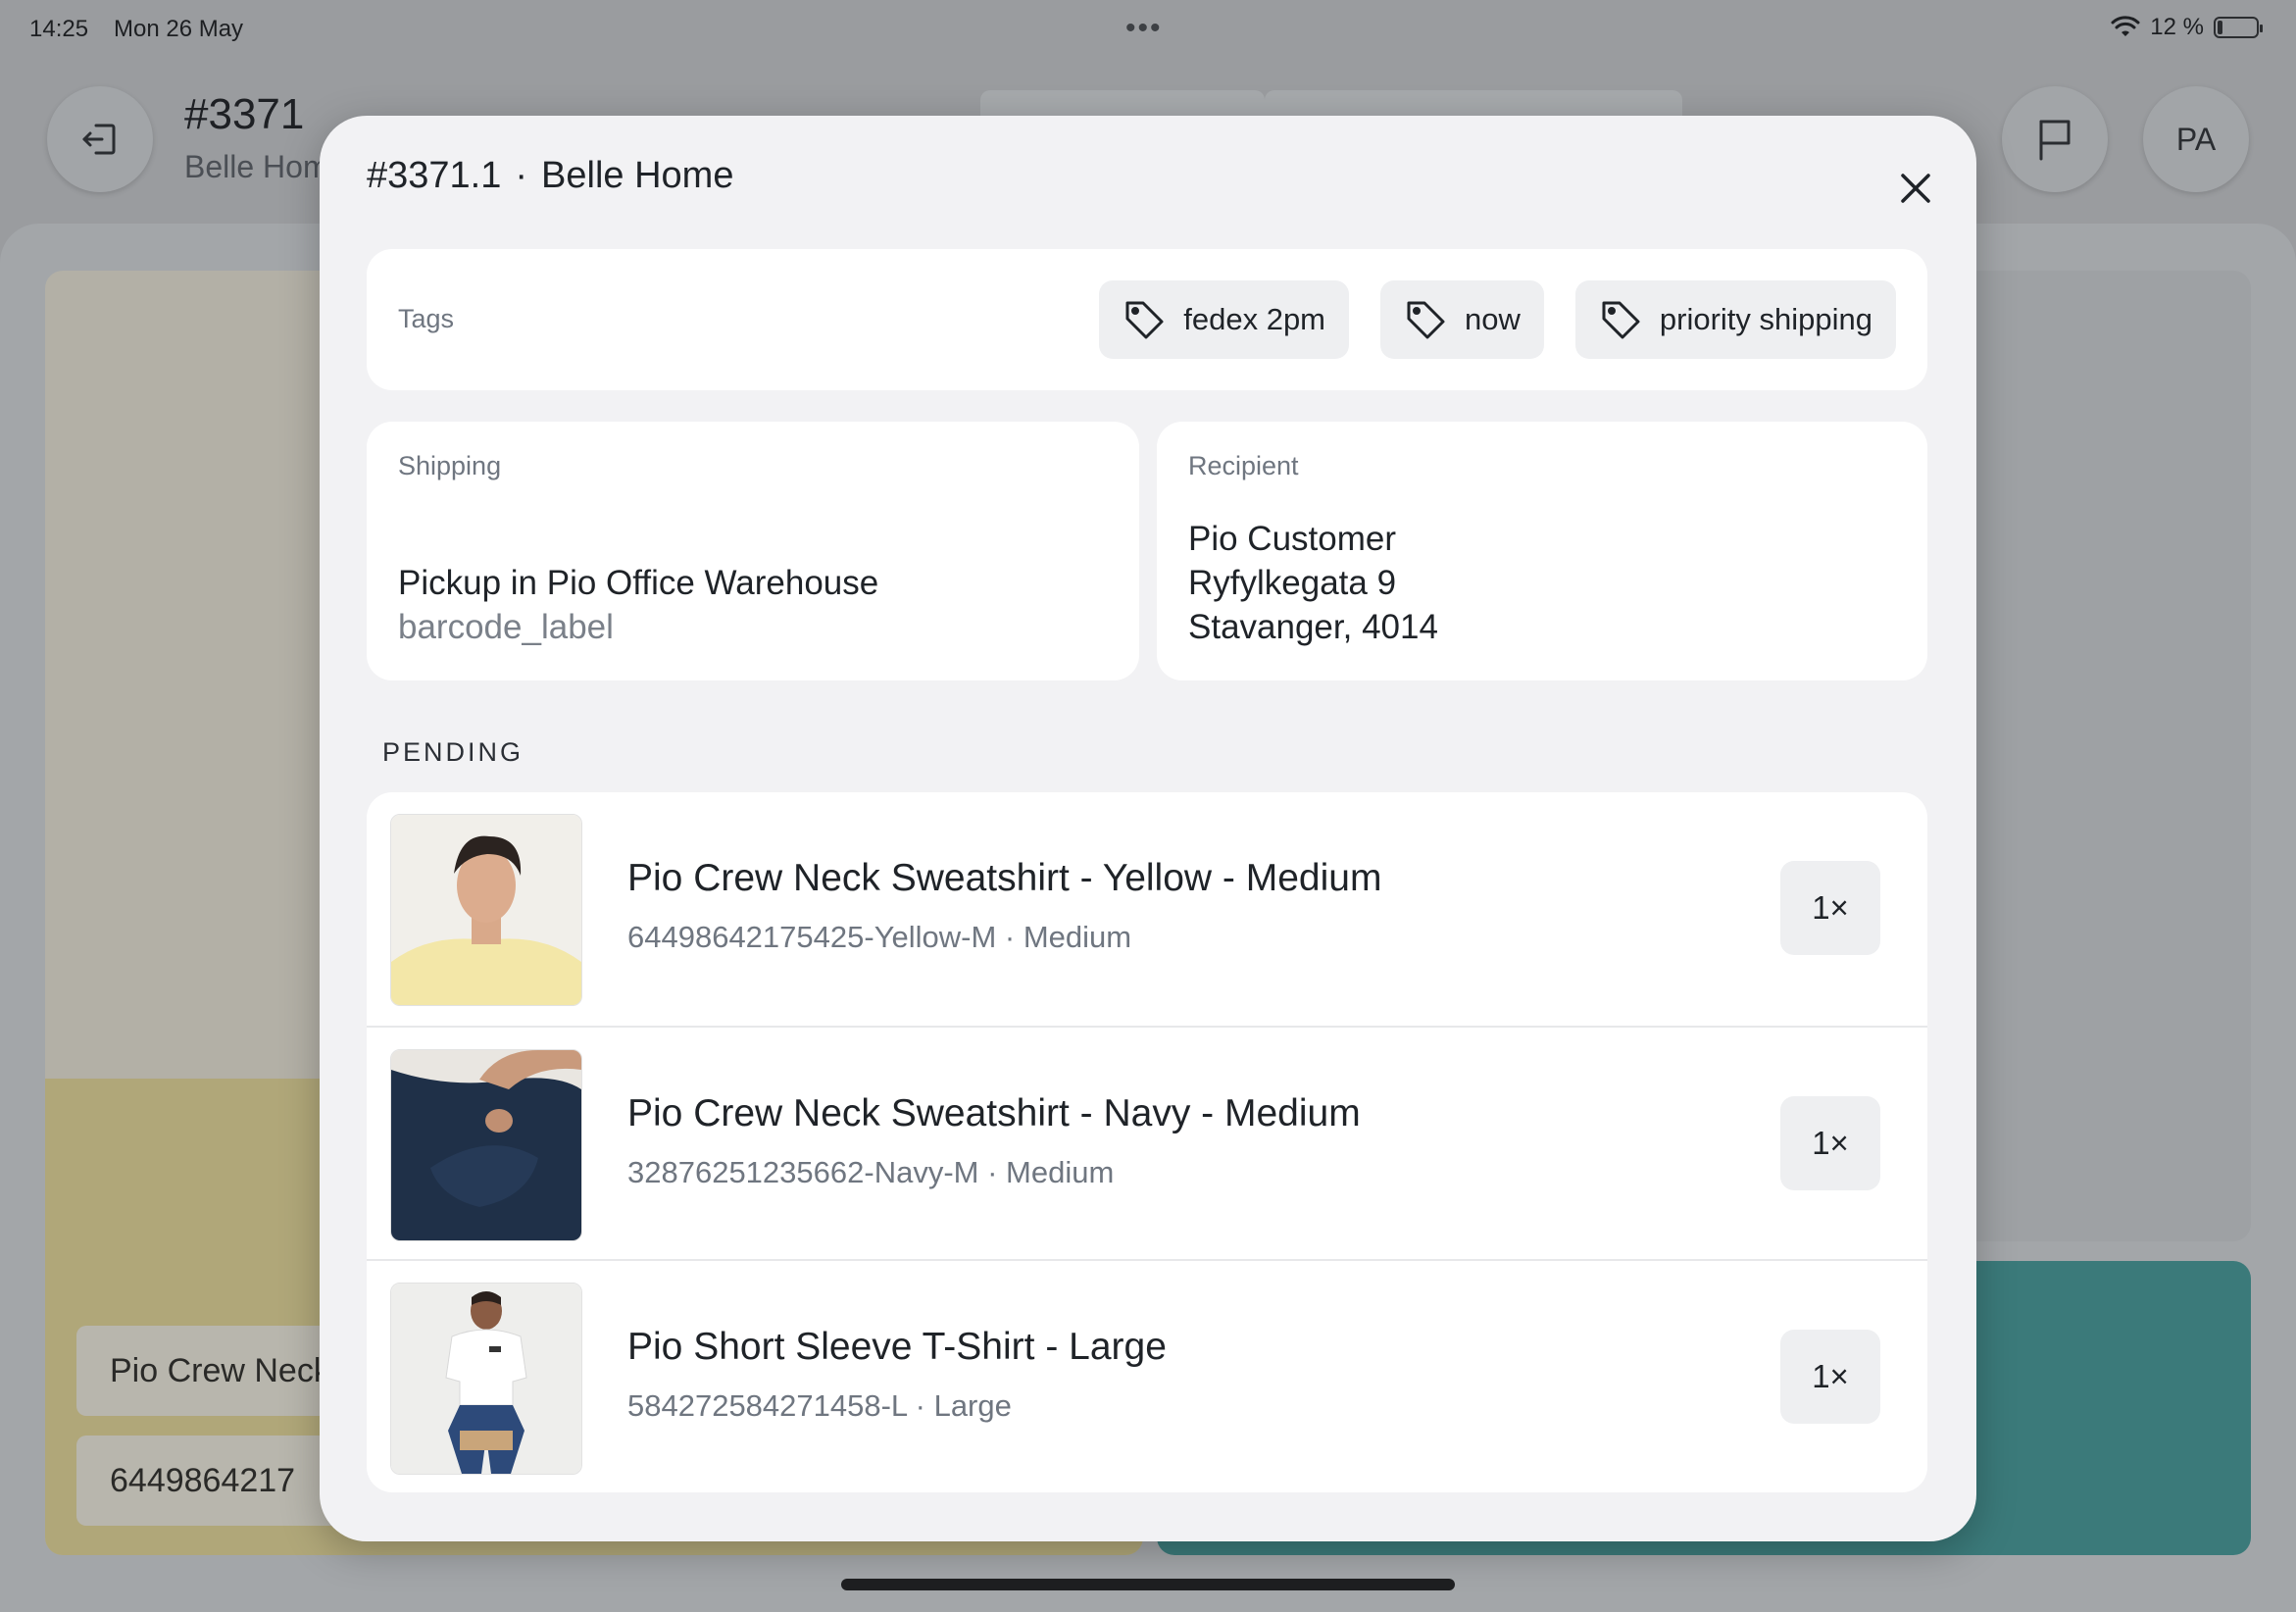 This screenshot has height=1612, width=2296. What do you see at coordinates (871, 1172) in the screenshot?
I see `item-sku: 32876251235662-Navy-M · Medium` at bounding box center [871, 1172].